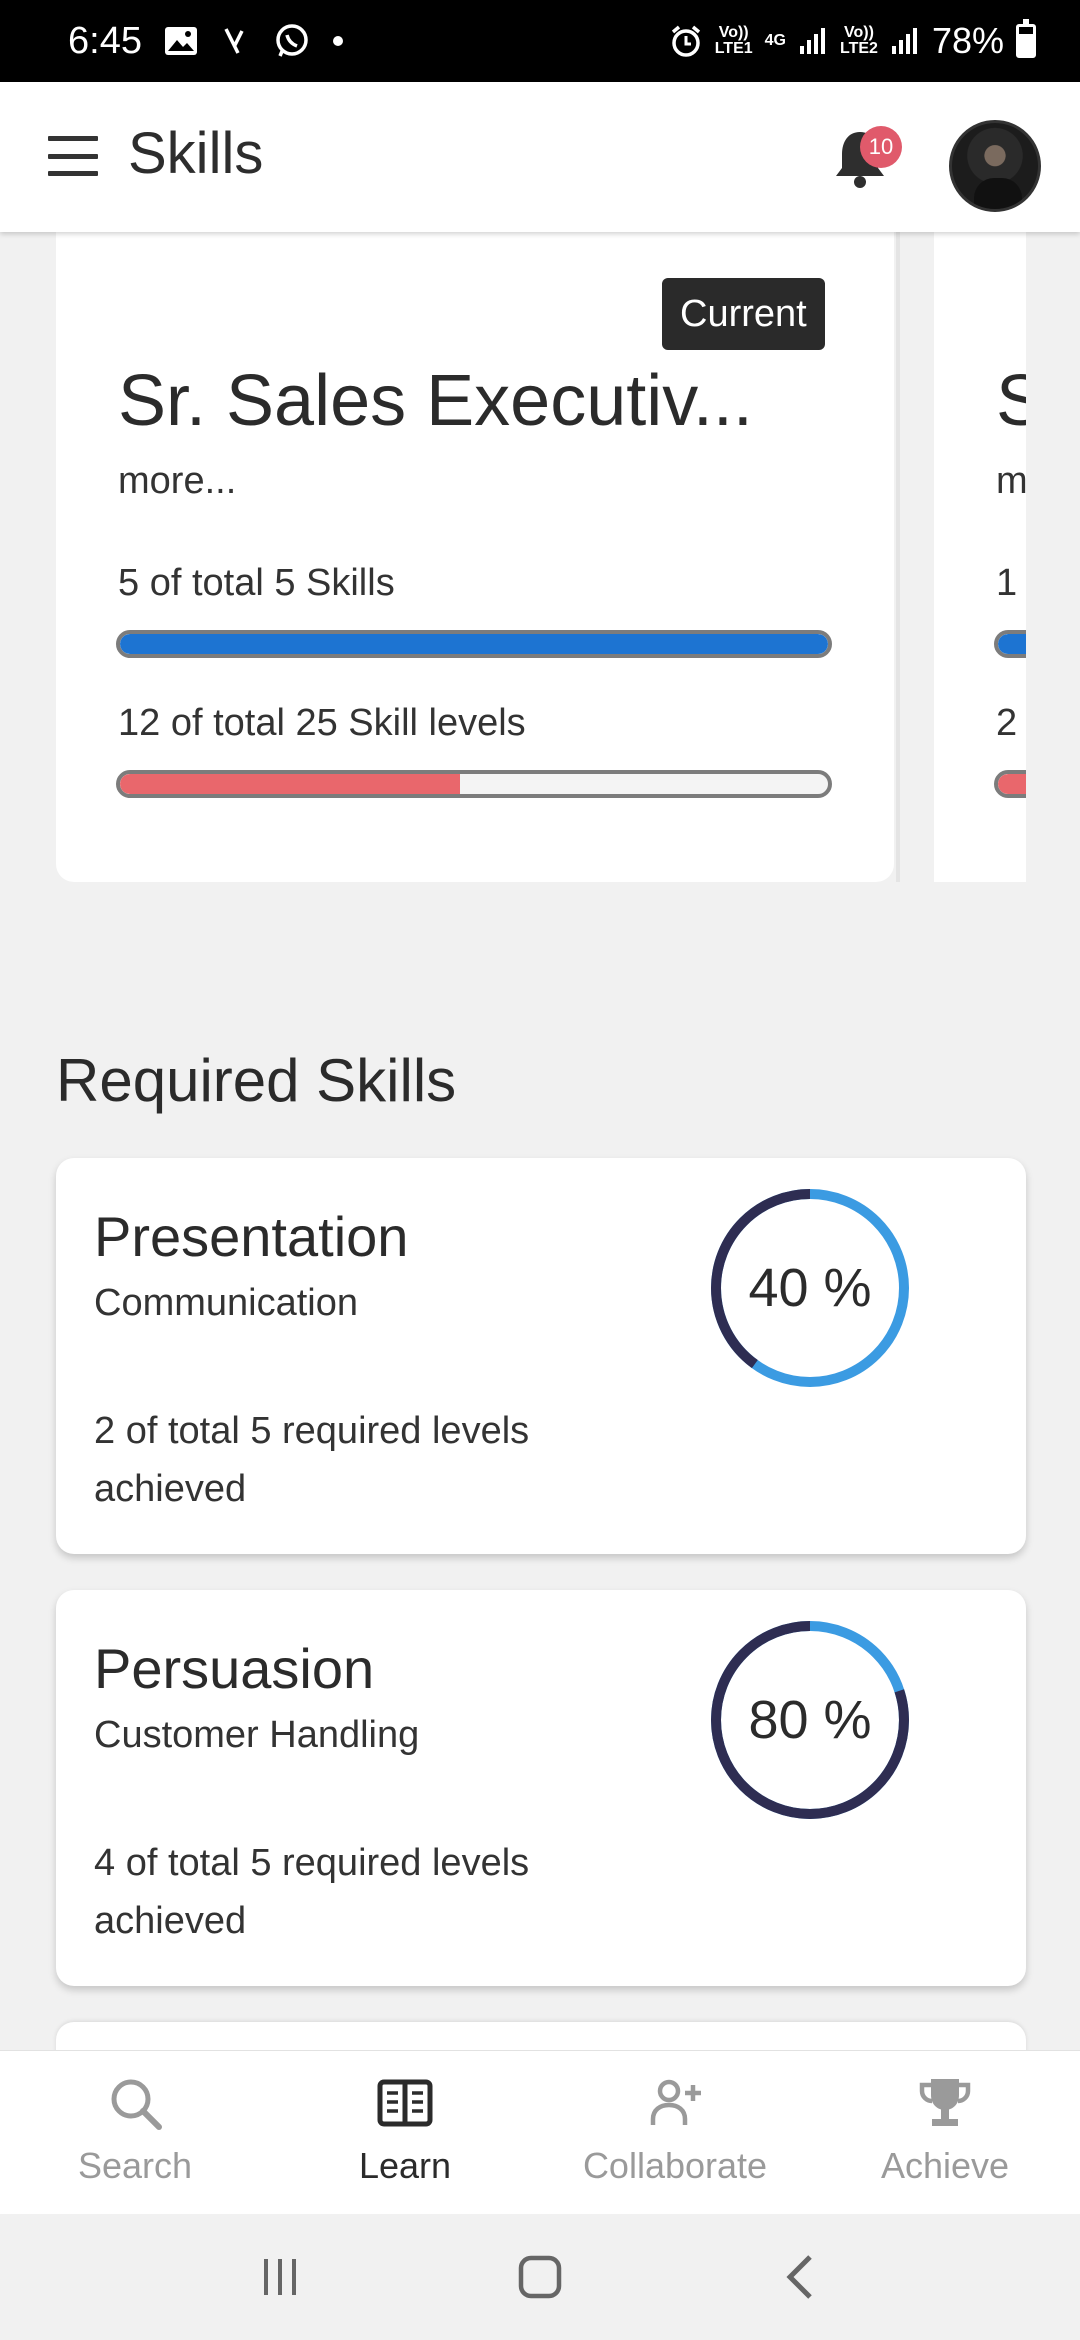 The width and height of the screenshot is (1080, 2340). I want to click on battery-percent: 78%, so click(967, 40).